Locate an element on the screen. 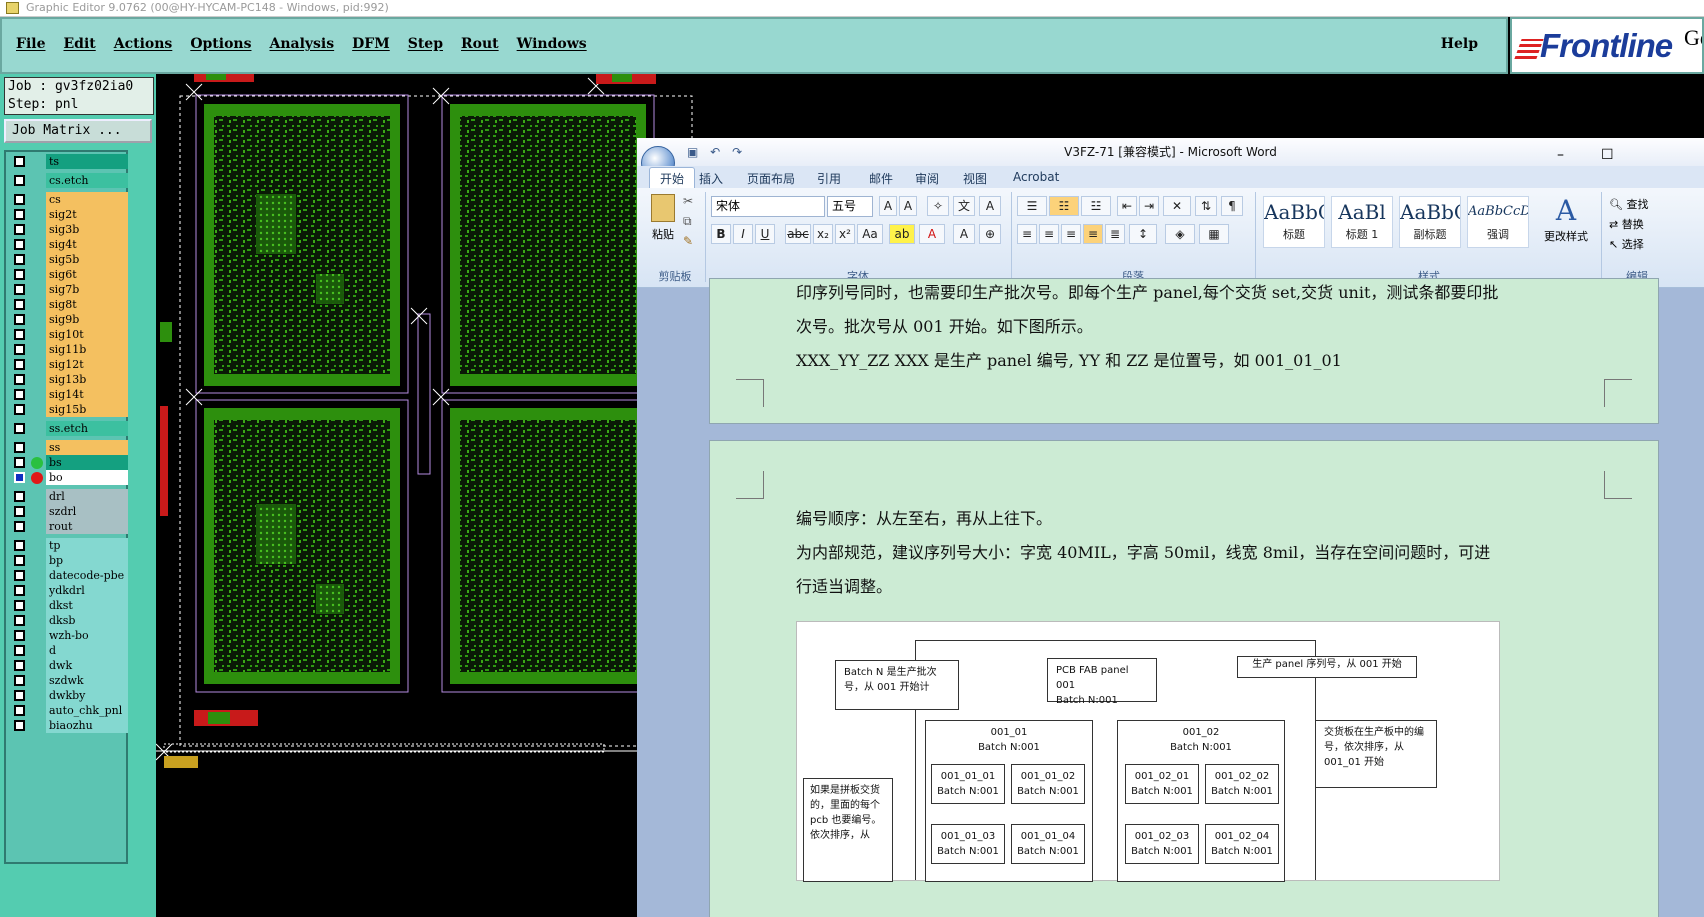  layer-row: ts is located at coordinates (68, 161).